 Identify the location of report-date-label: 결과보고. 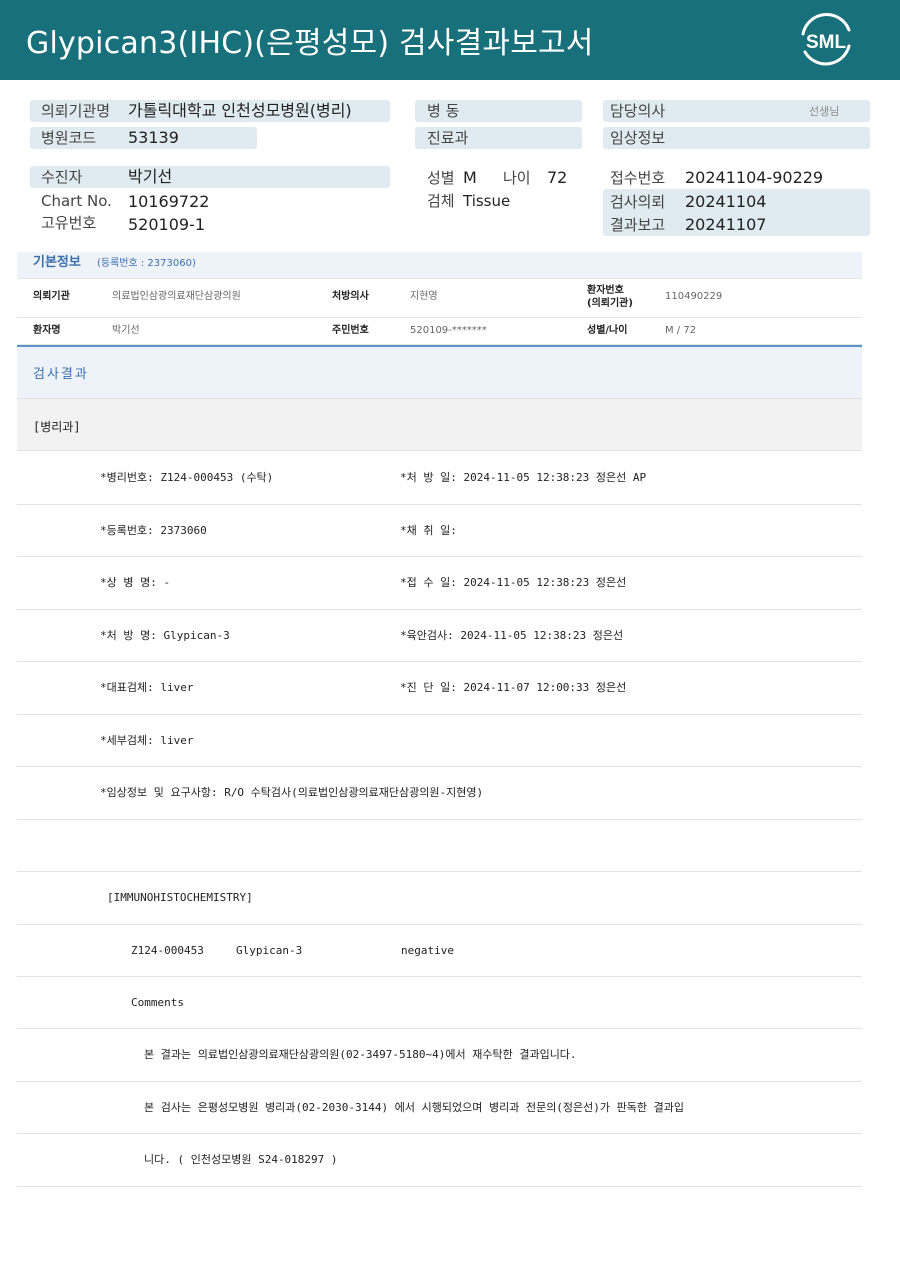
(638, 225).